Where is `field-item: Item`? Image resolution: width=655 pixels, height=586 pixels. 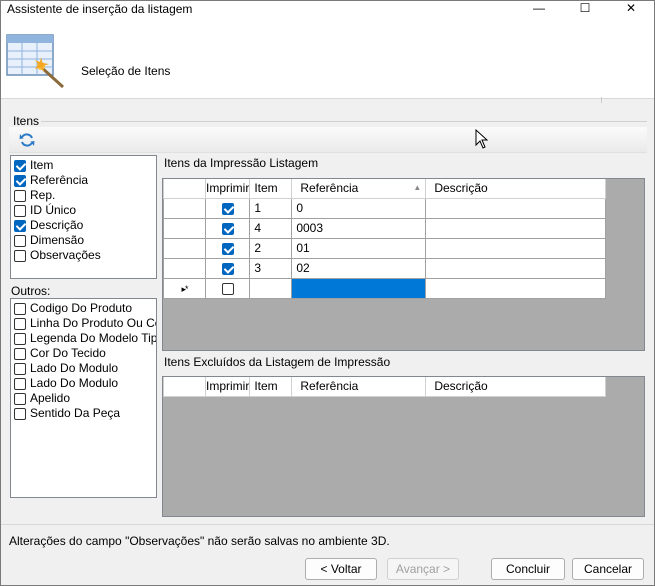 field-item: Item is located at coordinates (83, 165).